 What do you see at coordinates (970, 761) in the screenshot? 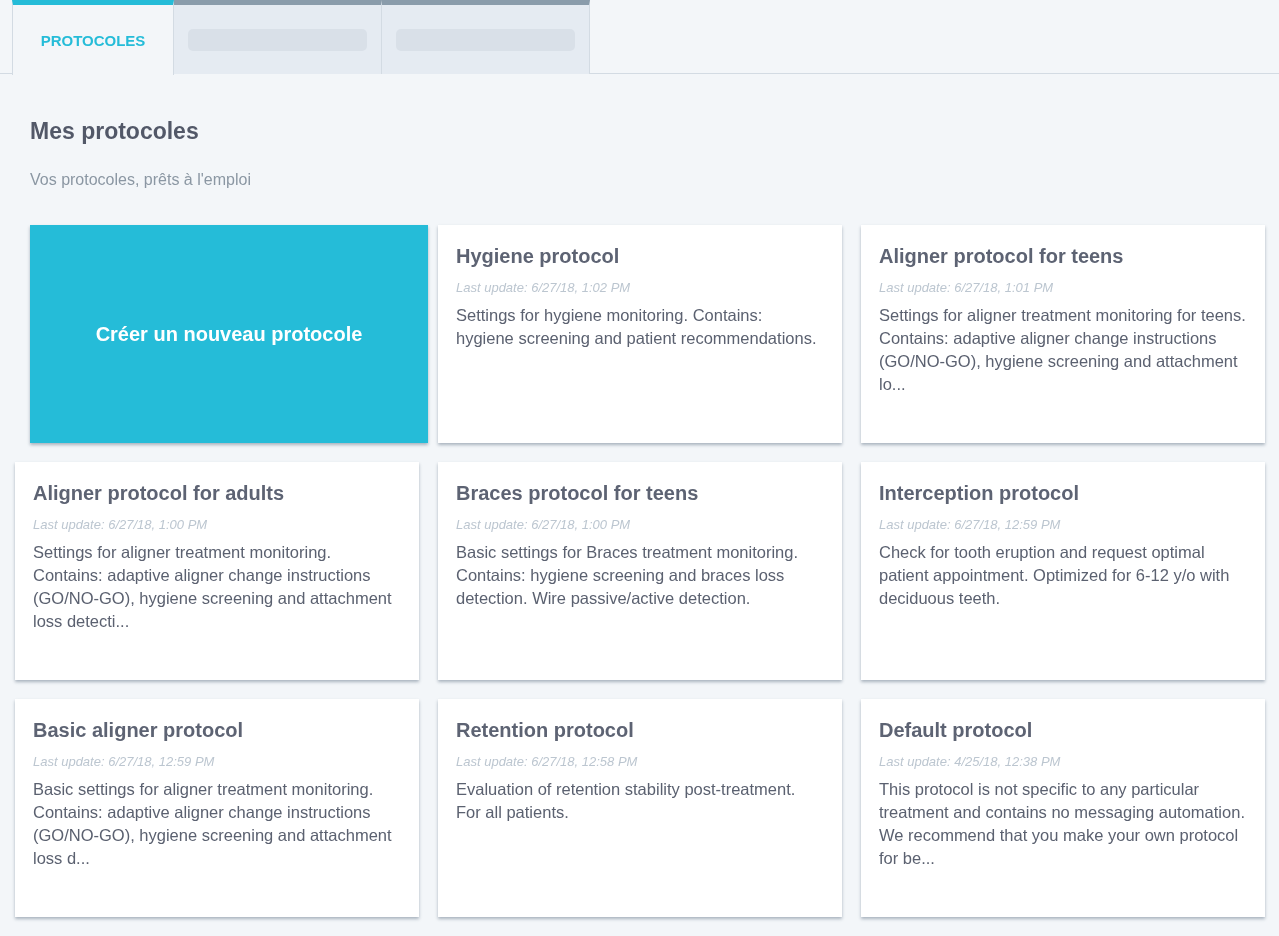
I see `last-update-text: Last update: 4/25/18, 12:38 PM` at bounding box center [970, 761].